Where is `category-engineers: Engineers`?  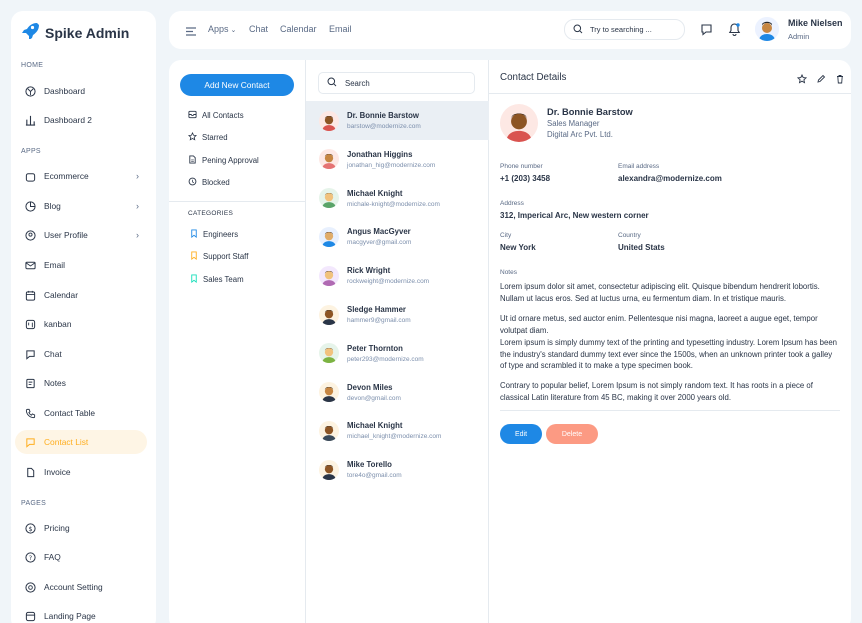
category-engineers: Engineers is located at coordinates (214, 234).